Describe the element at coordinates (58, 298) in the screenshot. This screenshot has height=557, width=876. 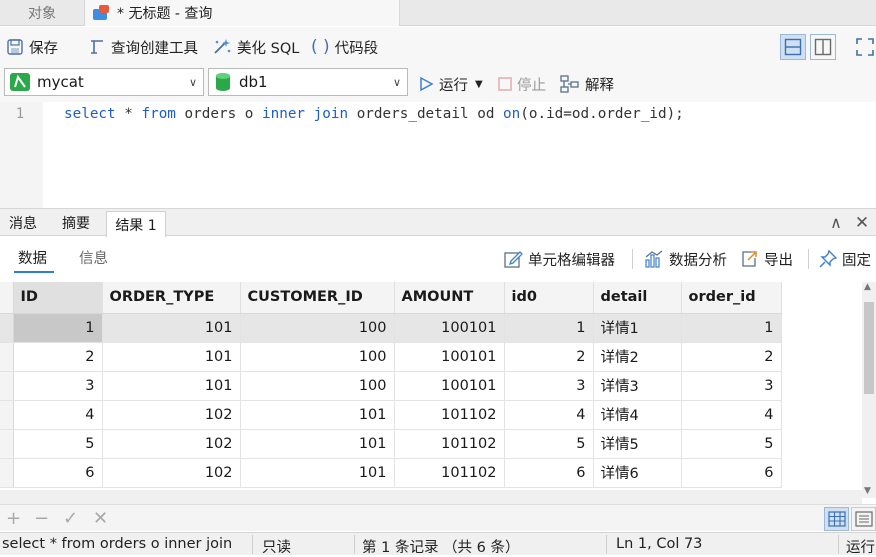
I see `column-header-id: ID` at that location.